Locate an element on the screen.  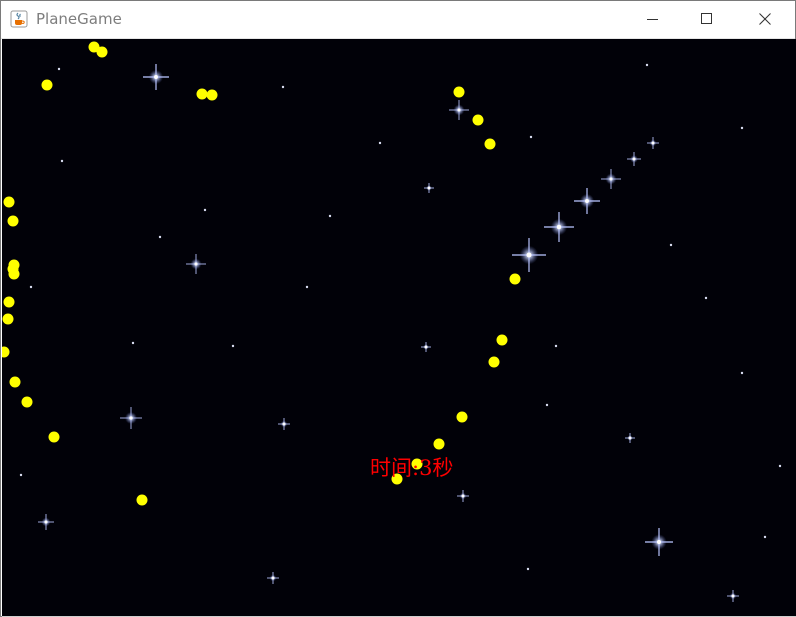
close-button is located at coordinates (765, 19).